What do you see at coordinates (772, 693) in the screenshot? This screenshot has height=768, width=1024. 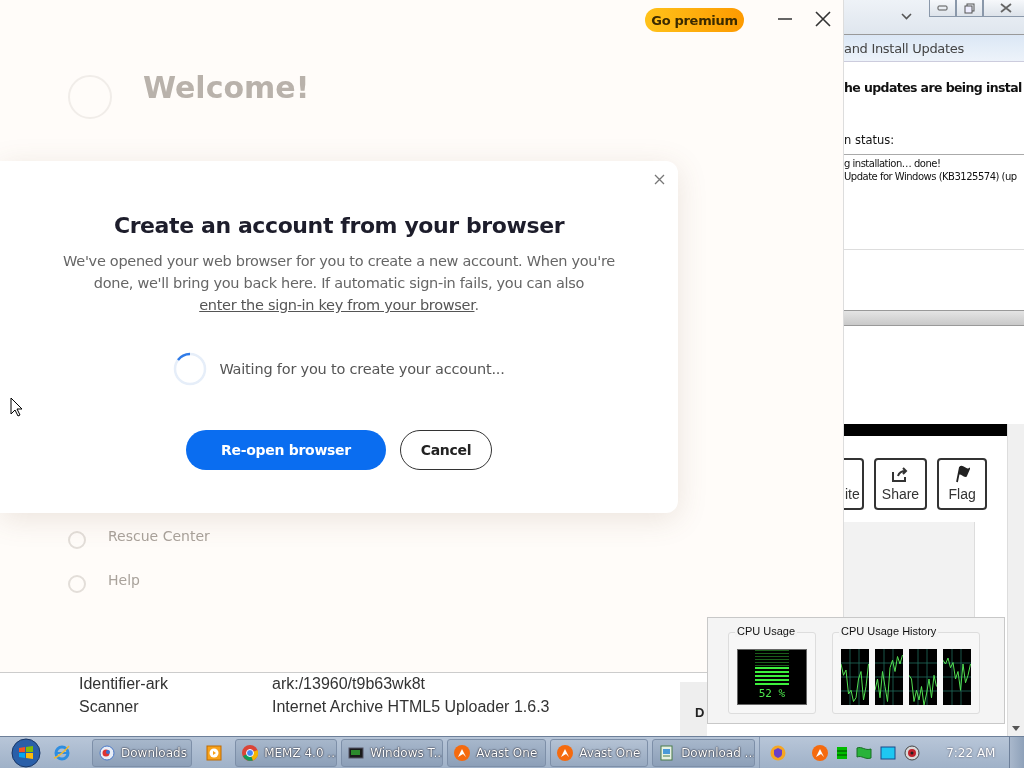 I see `cpu-reading: 52 %` at bounding box center [772, 693].